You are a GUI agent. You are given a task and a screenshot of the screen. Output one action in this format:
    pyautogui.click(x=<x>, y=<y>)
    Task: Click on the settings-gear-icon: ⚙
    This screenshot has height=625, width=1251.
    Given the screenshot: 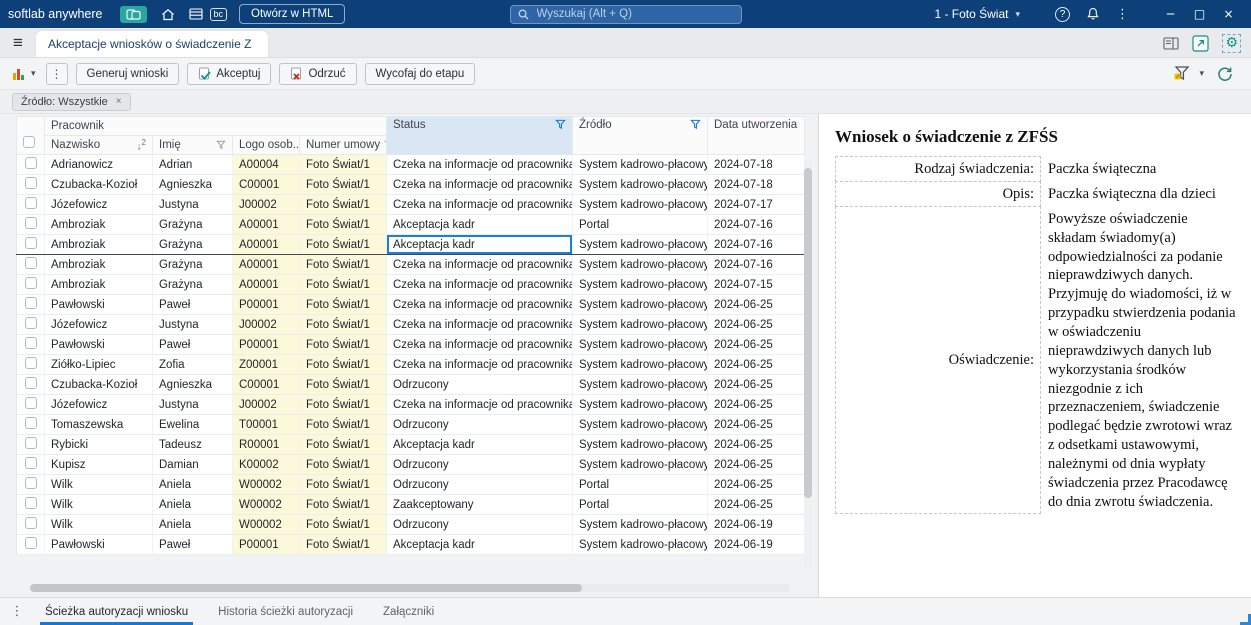 What is the action you would take?
    pyautogui.click(x=1231, y=43)
    